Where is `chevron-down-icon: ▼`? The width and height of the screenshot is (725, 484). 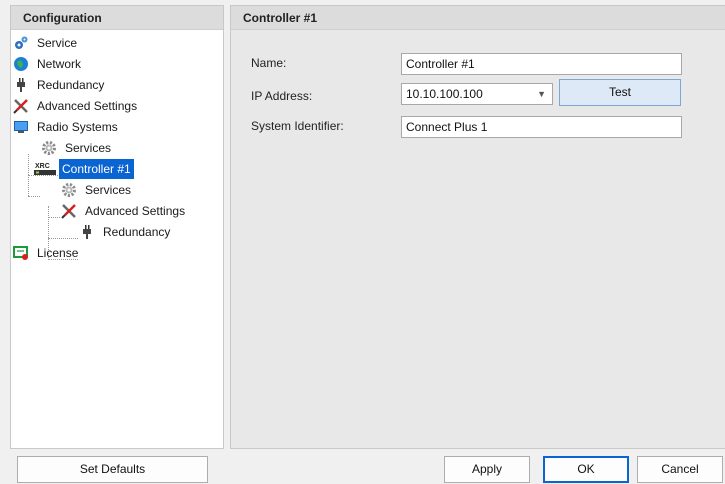
chevron-down-icon: ▼ is located at coordinates (541, 94).